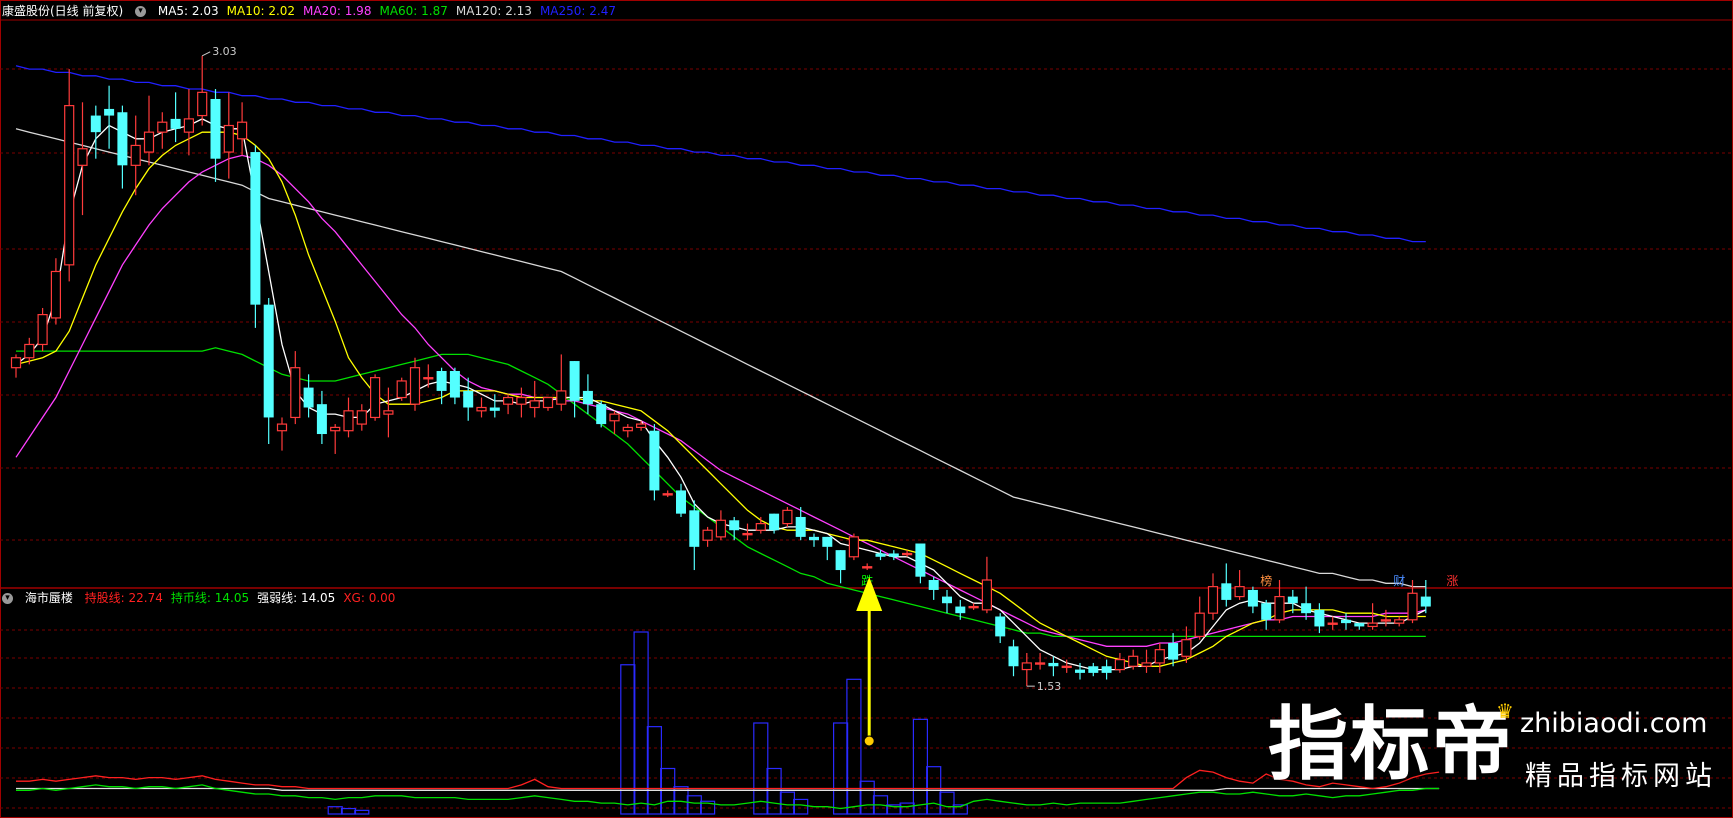 This screenshot has height=818, width=1733. I want to click on high-label: 3.03, so click(224, 51).